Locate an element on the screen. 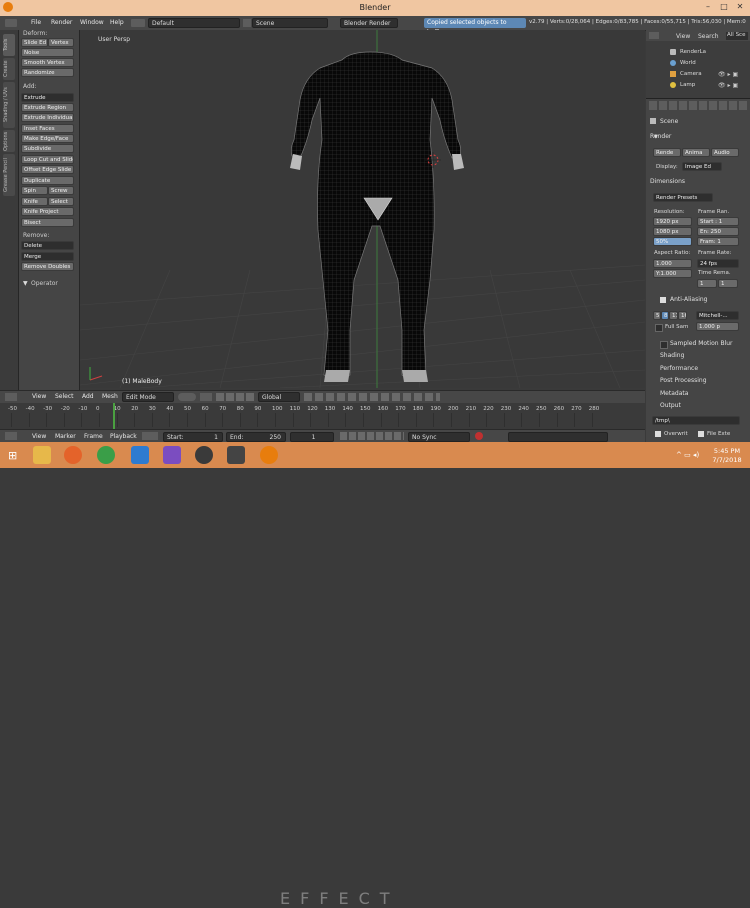  operator-panel-header: Operator is located at coordinates (44, 283).